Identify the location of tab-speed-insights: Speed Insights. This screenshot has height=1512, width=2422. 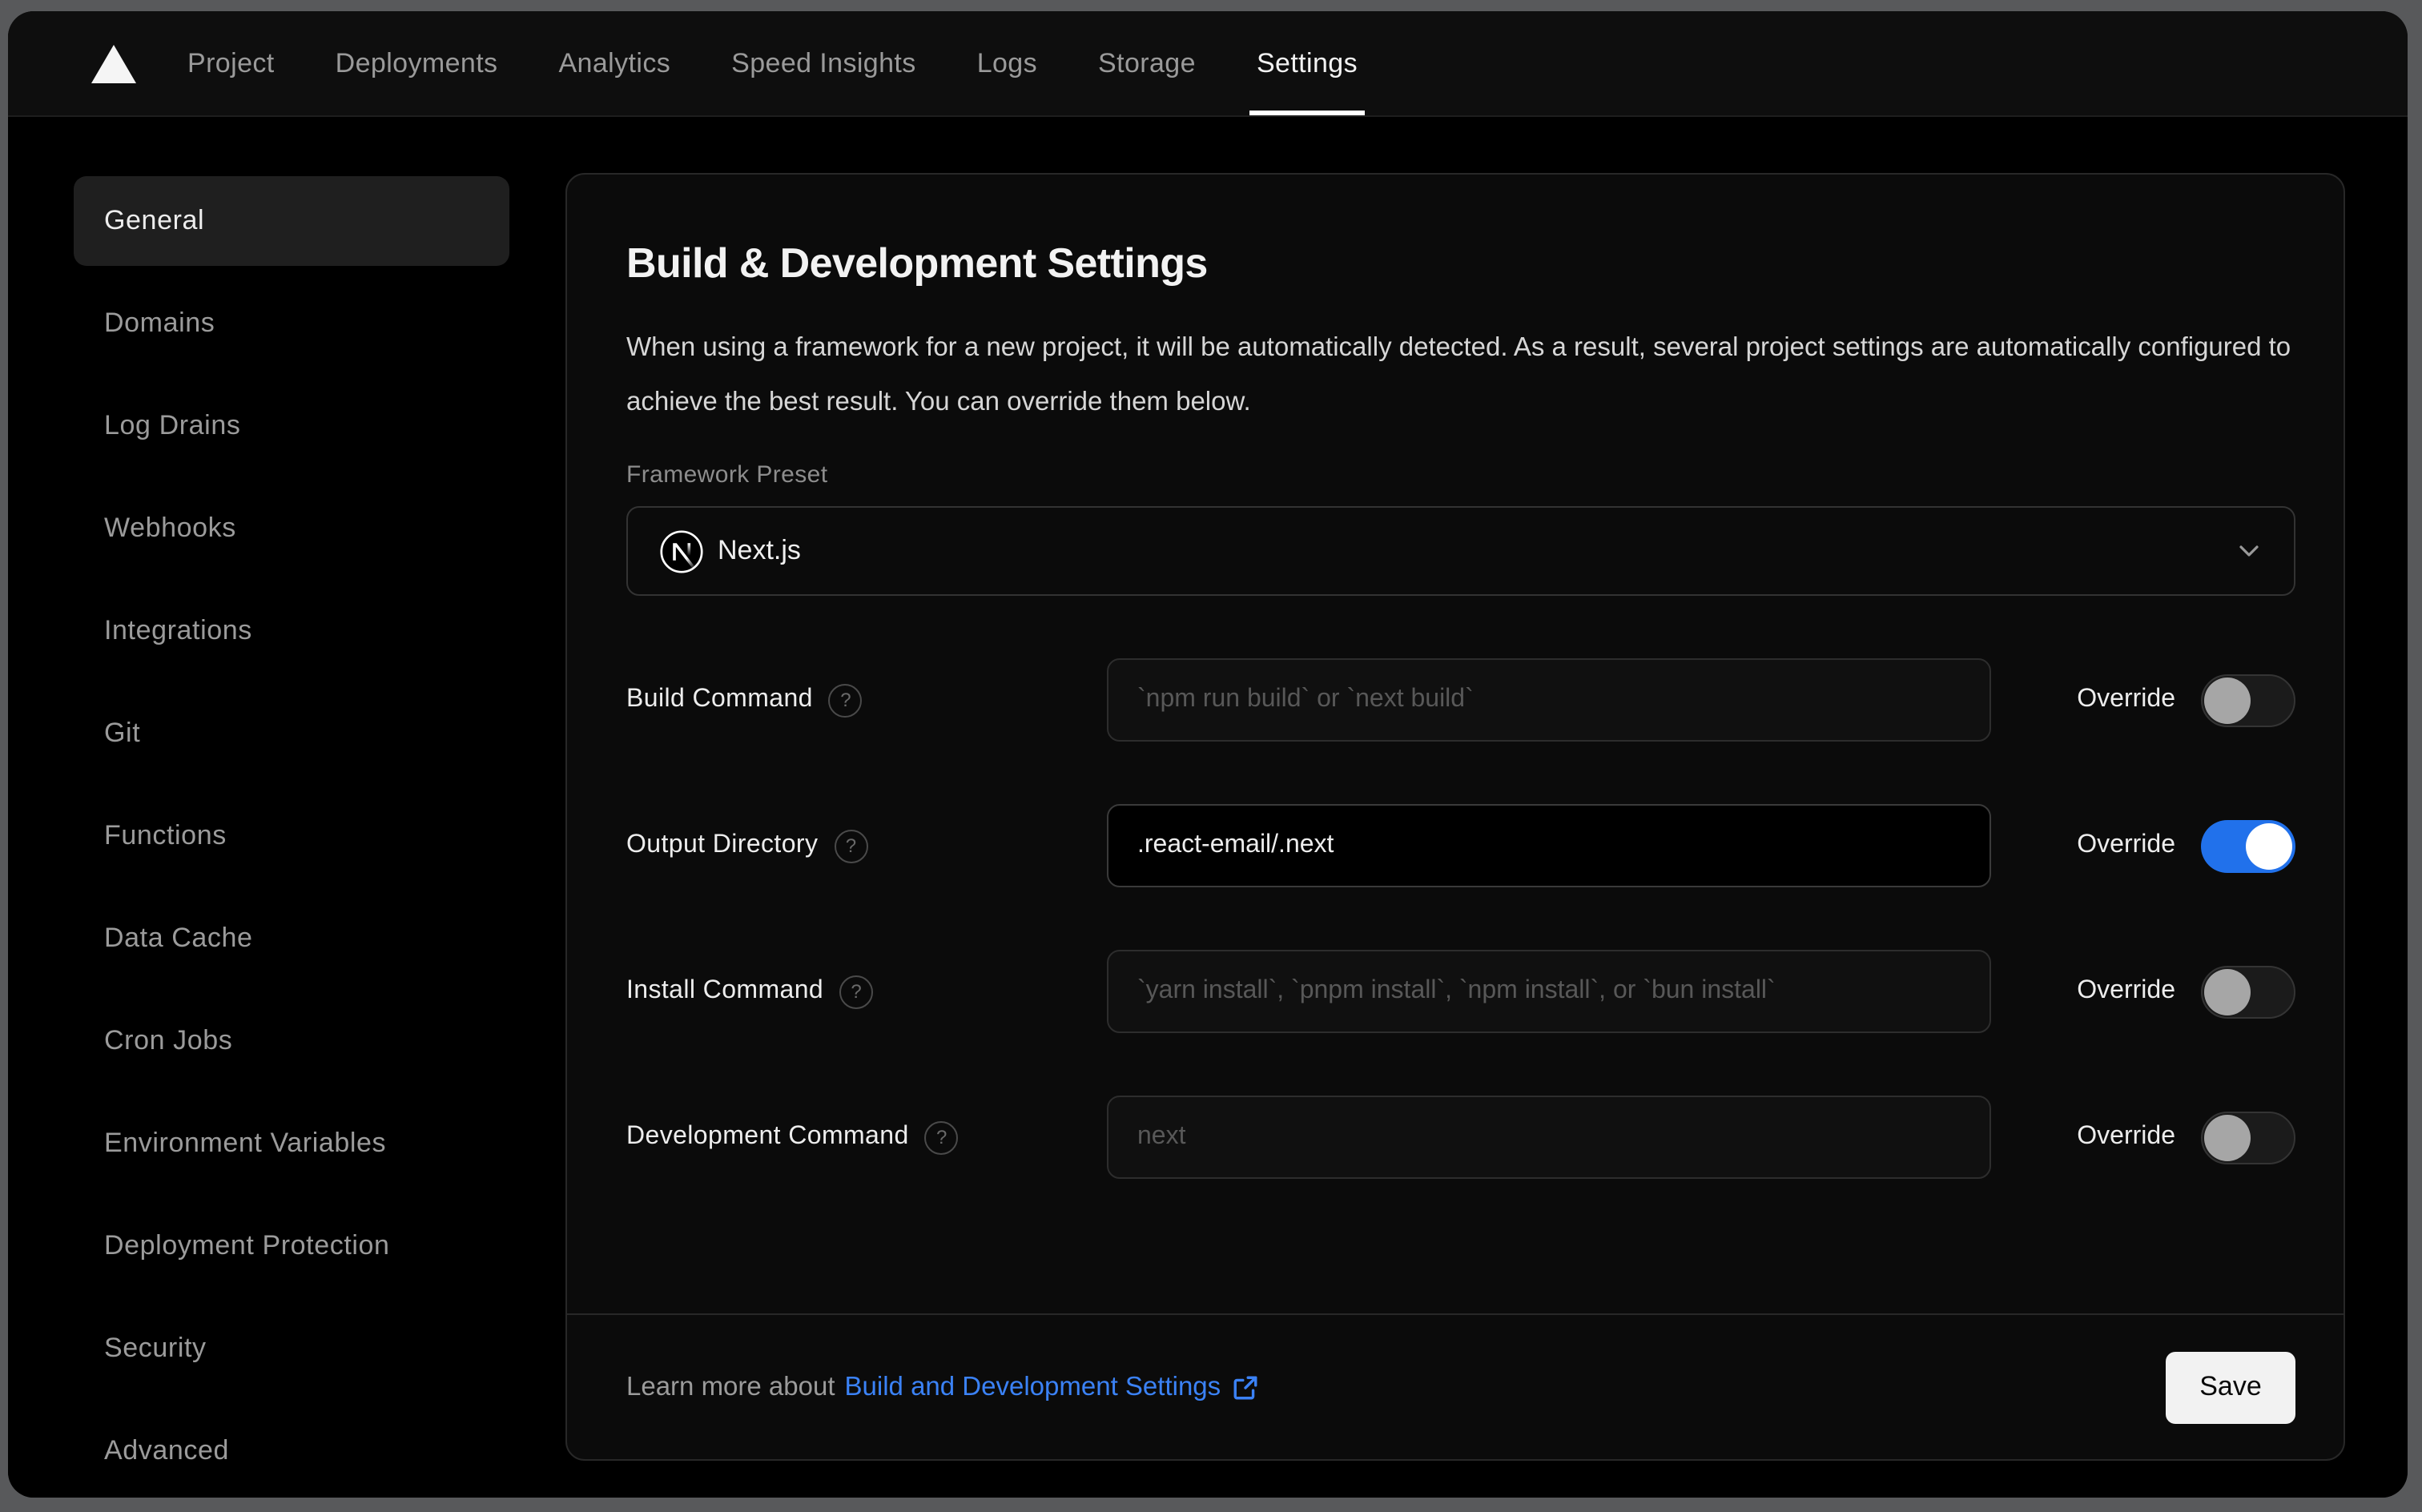
(824, 63).